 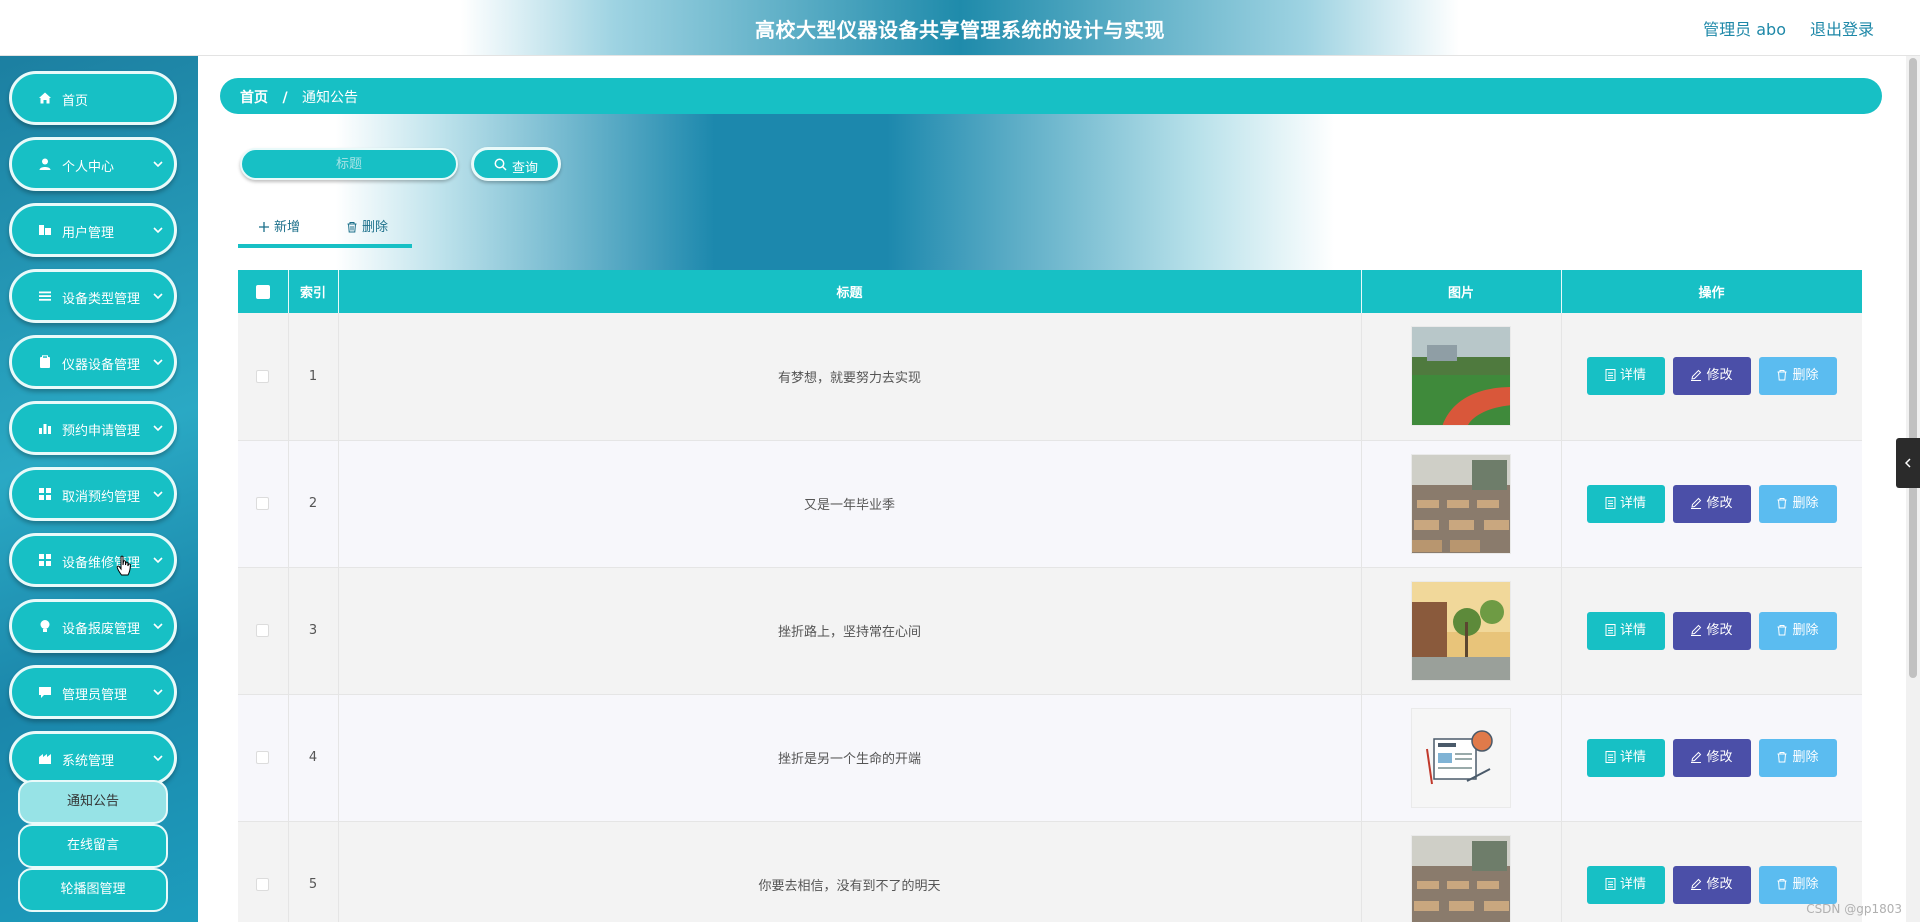 I want to click on add-button: 新增, so click(x=279, y=225).